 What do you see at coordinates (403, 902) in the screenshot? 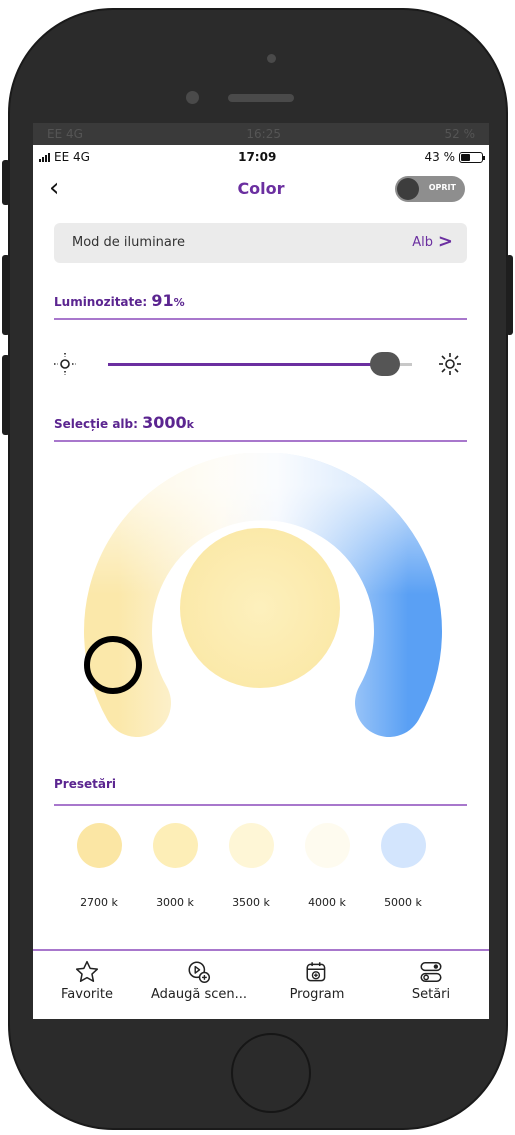
I see `preset-label: 5000 k` at bounding box center [403, 902].